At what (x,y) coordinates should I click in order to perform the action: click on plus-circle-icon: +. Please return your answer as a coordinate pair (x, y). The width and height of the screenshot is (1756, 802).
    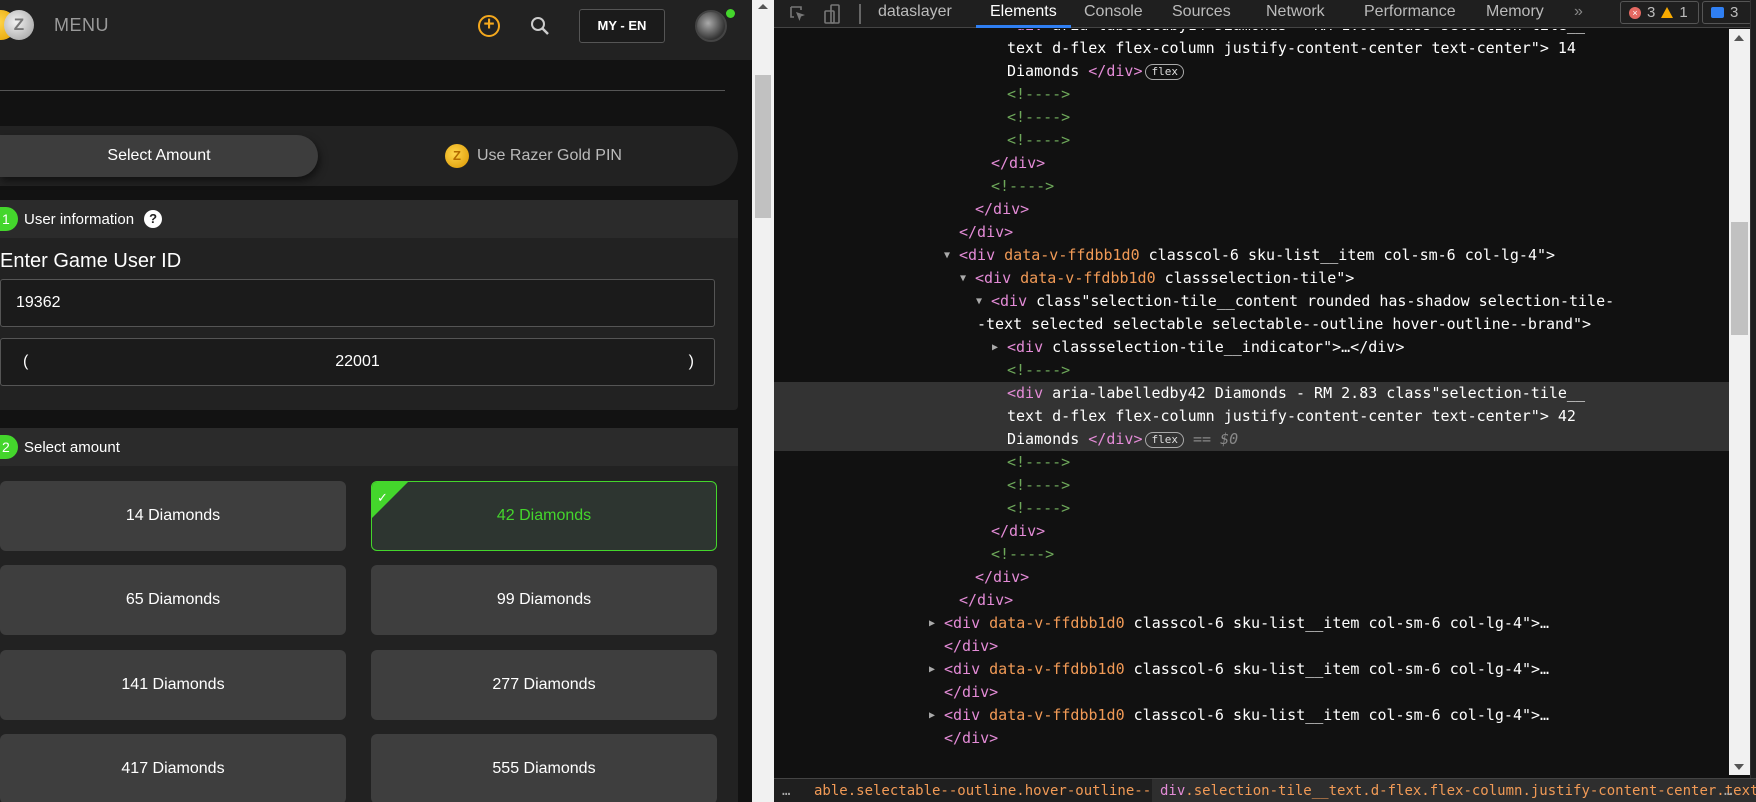
    Looking at the image, I should click on (489, 26).